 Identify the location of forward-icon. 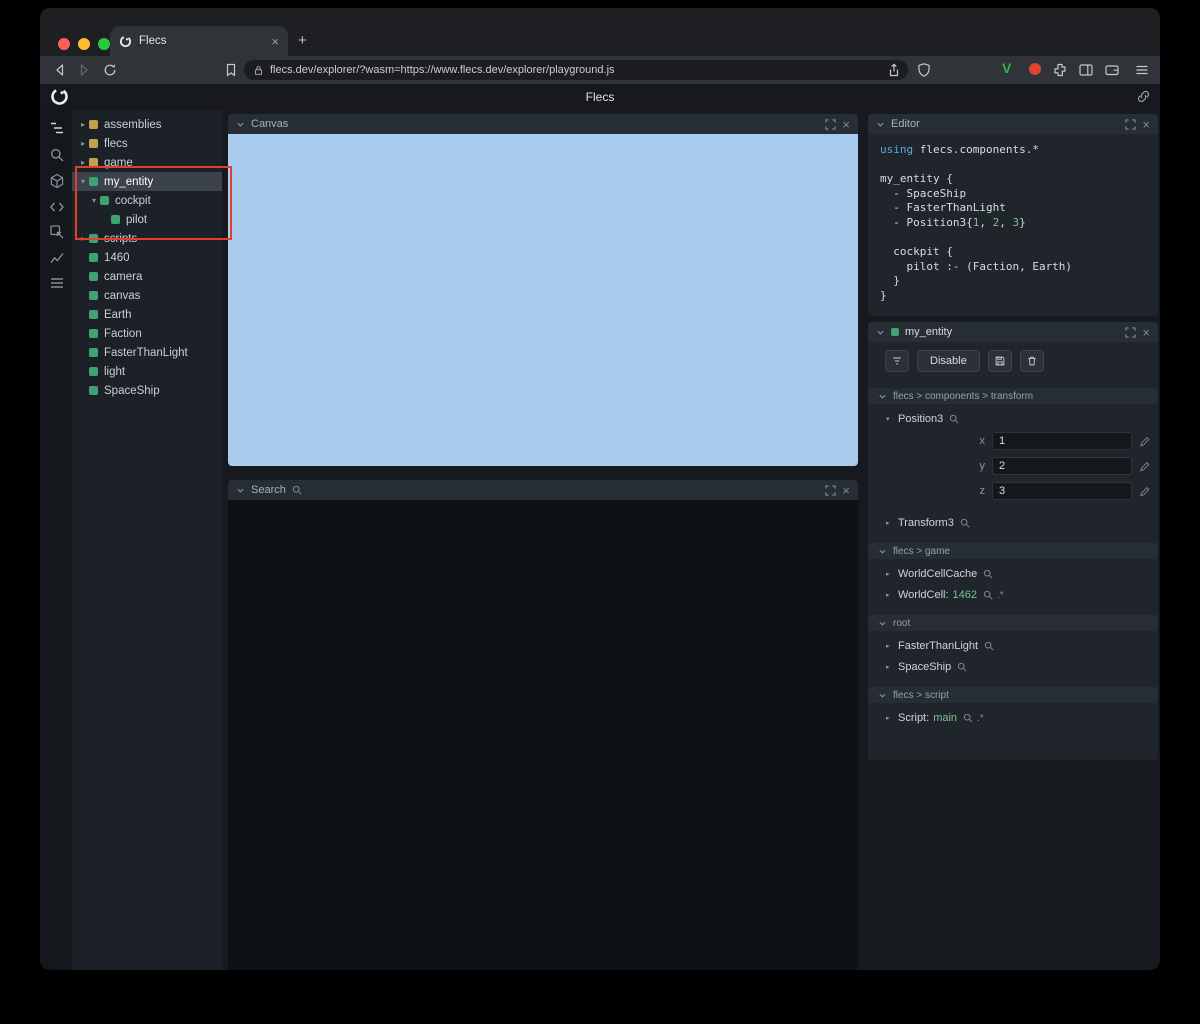
(84, 70).